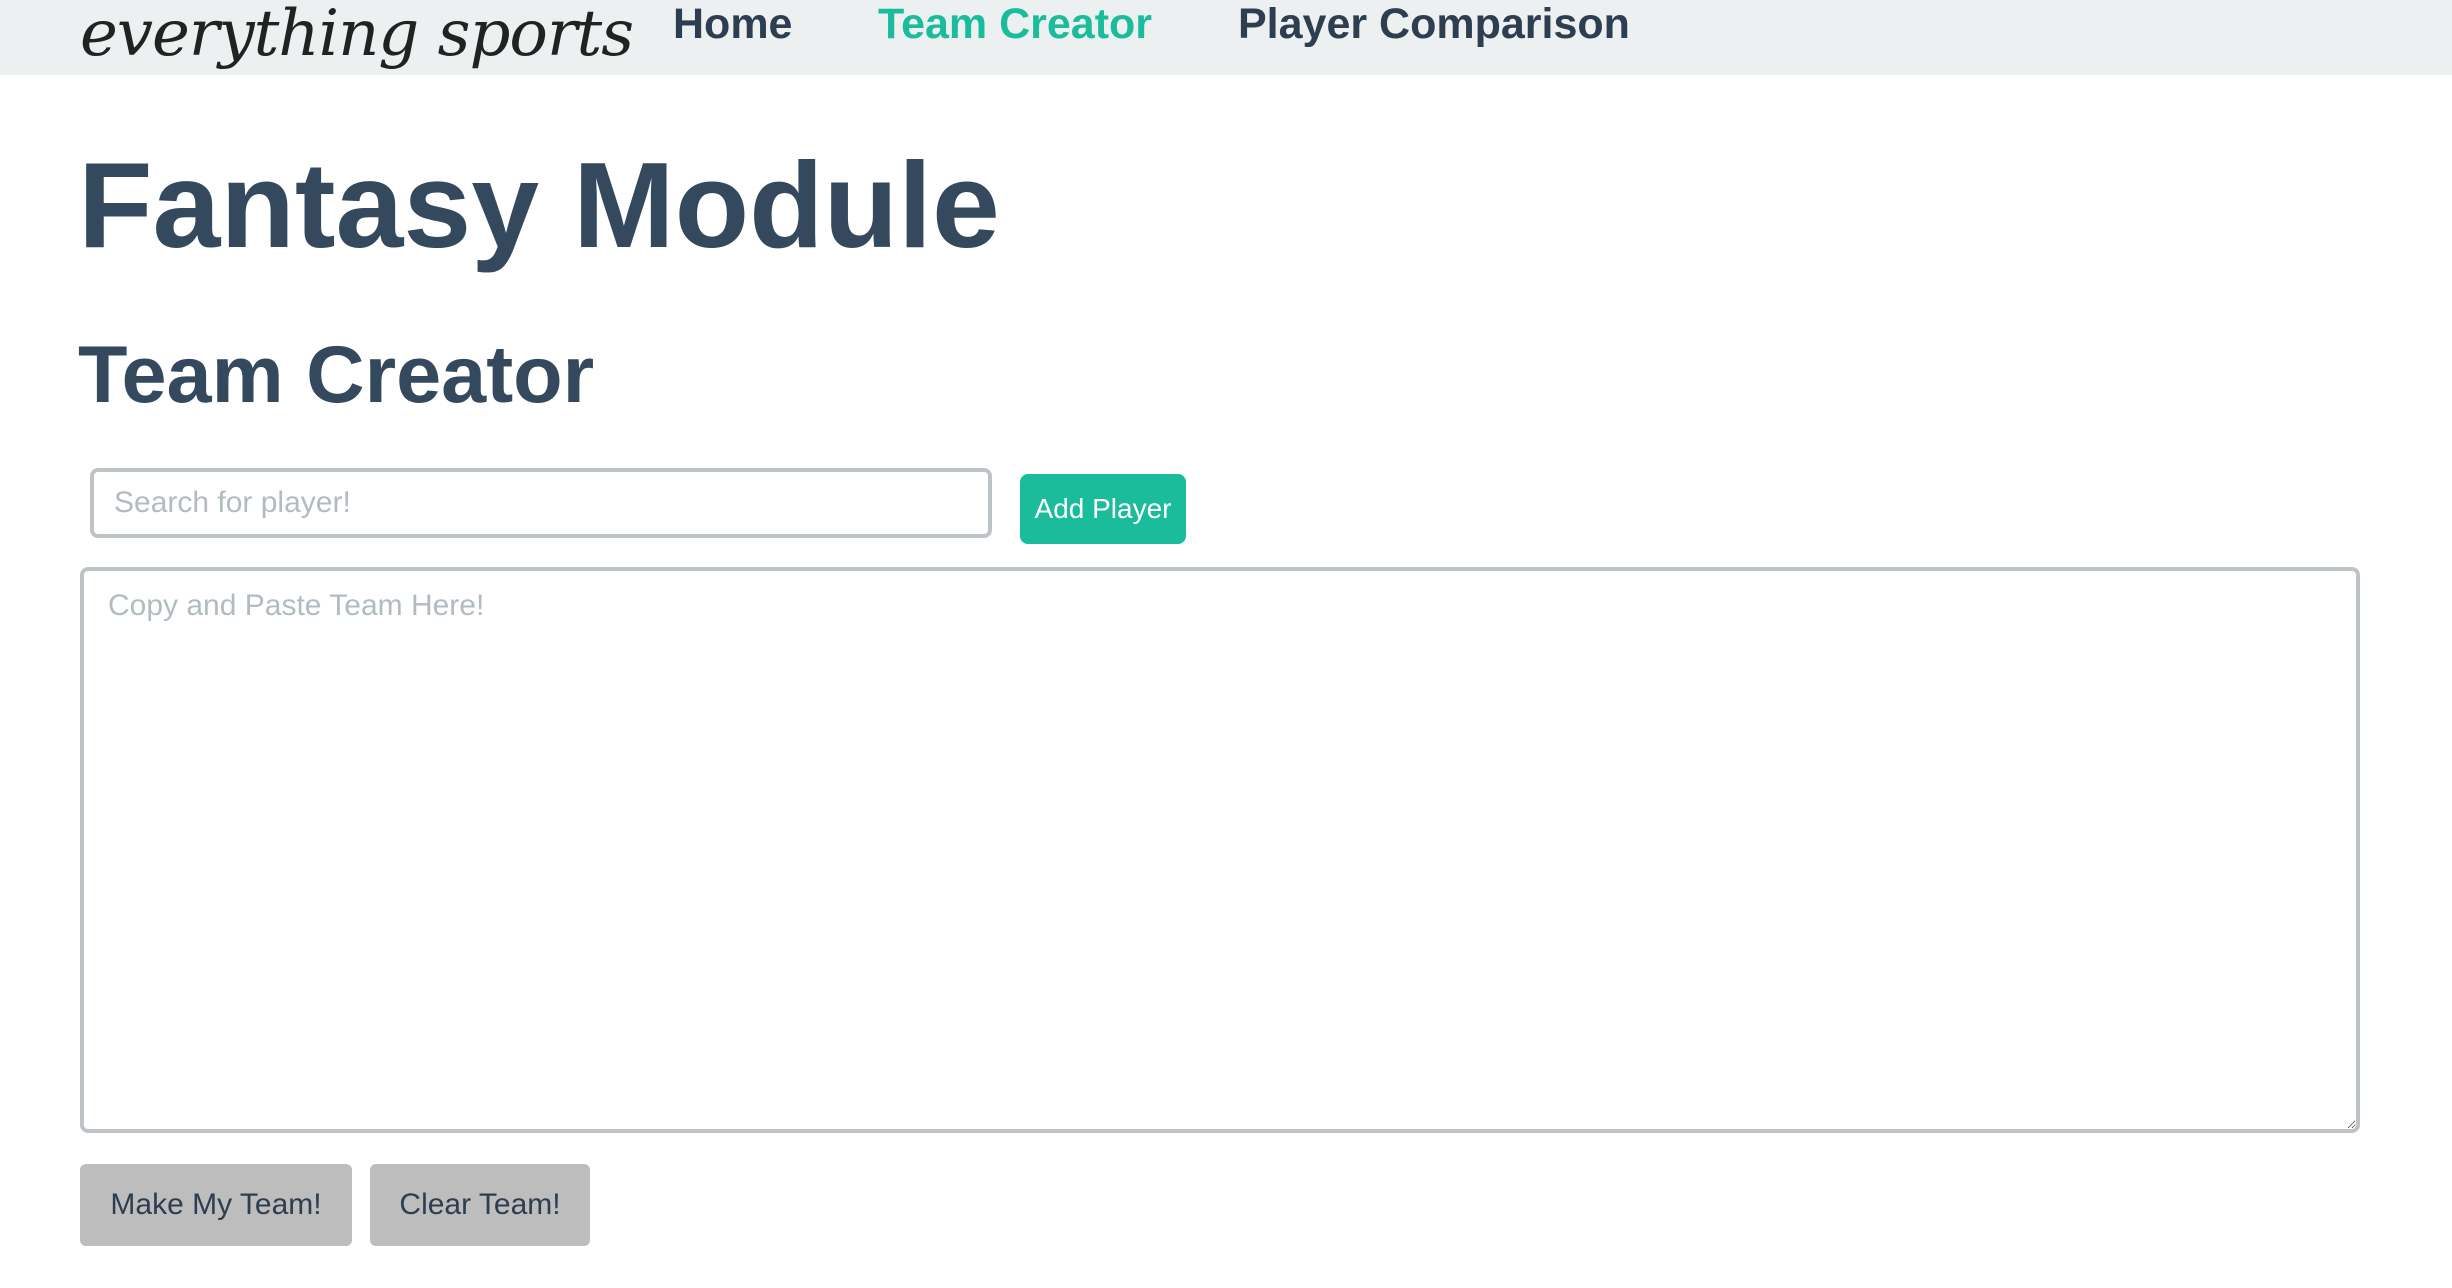 The image size is (2452, 1288). What do you see at coordinates (1434, 24) in the screenshot?
I see `nav-link-player-comparison: Player Comparison` at bounding box center [1434, 24].